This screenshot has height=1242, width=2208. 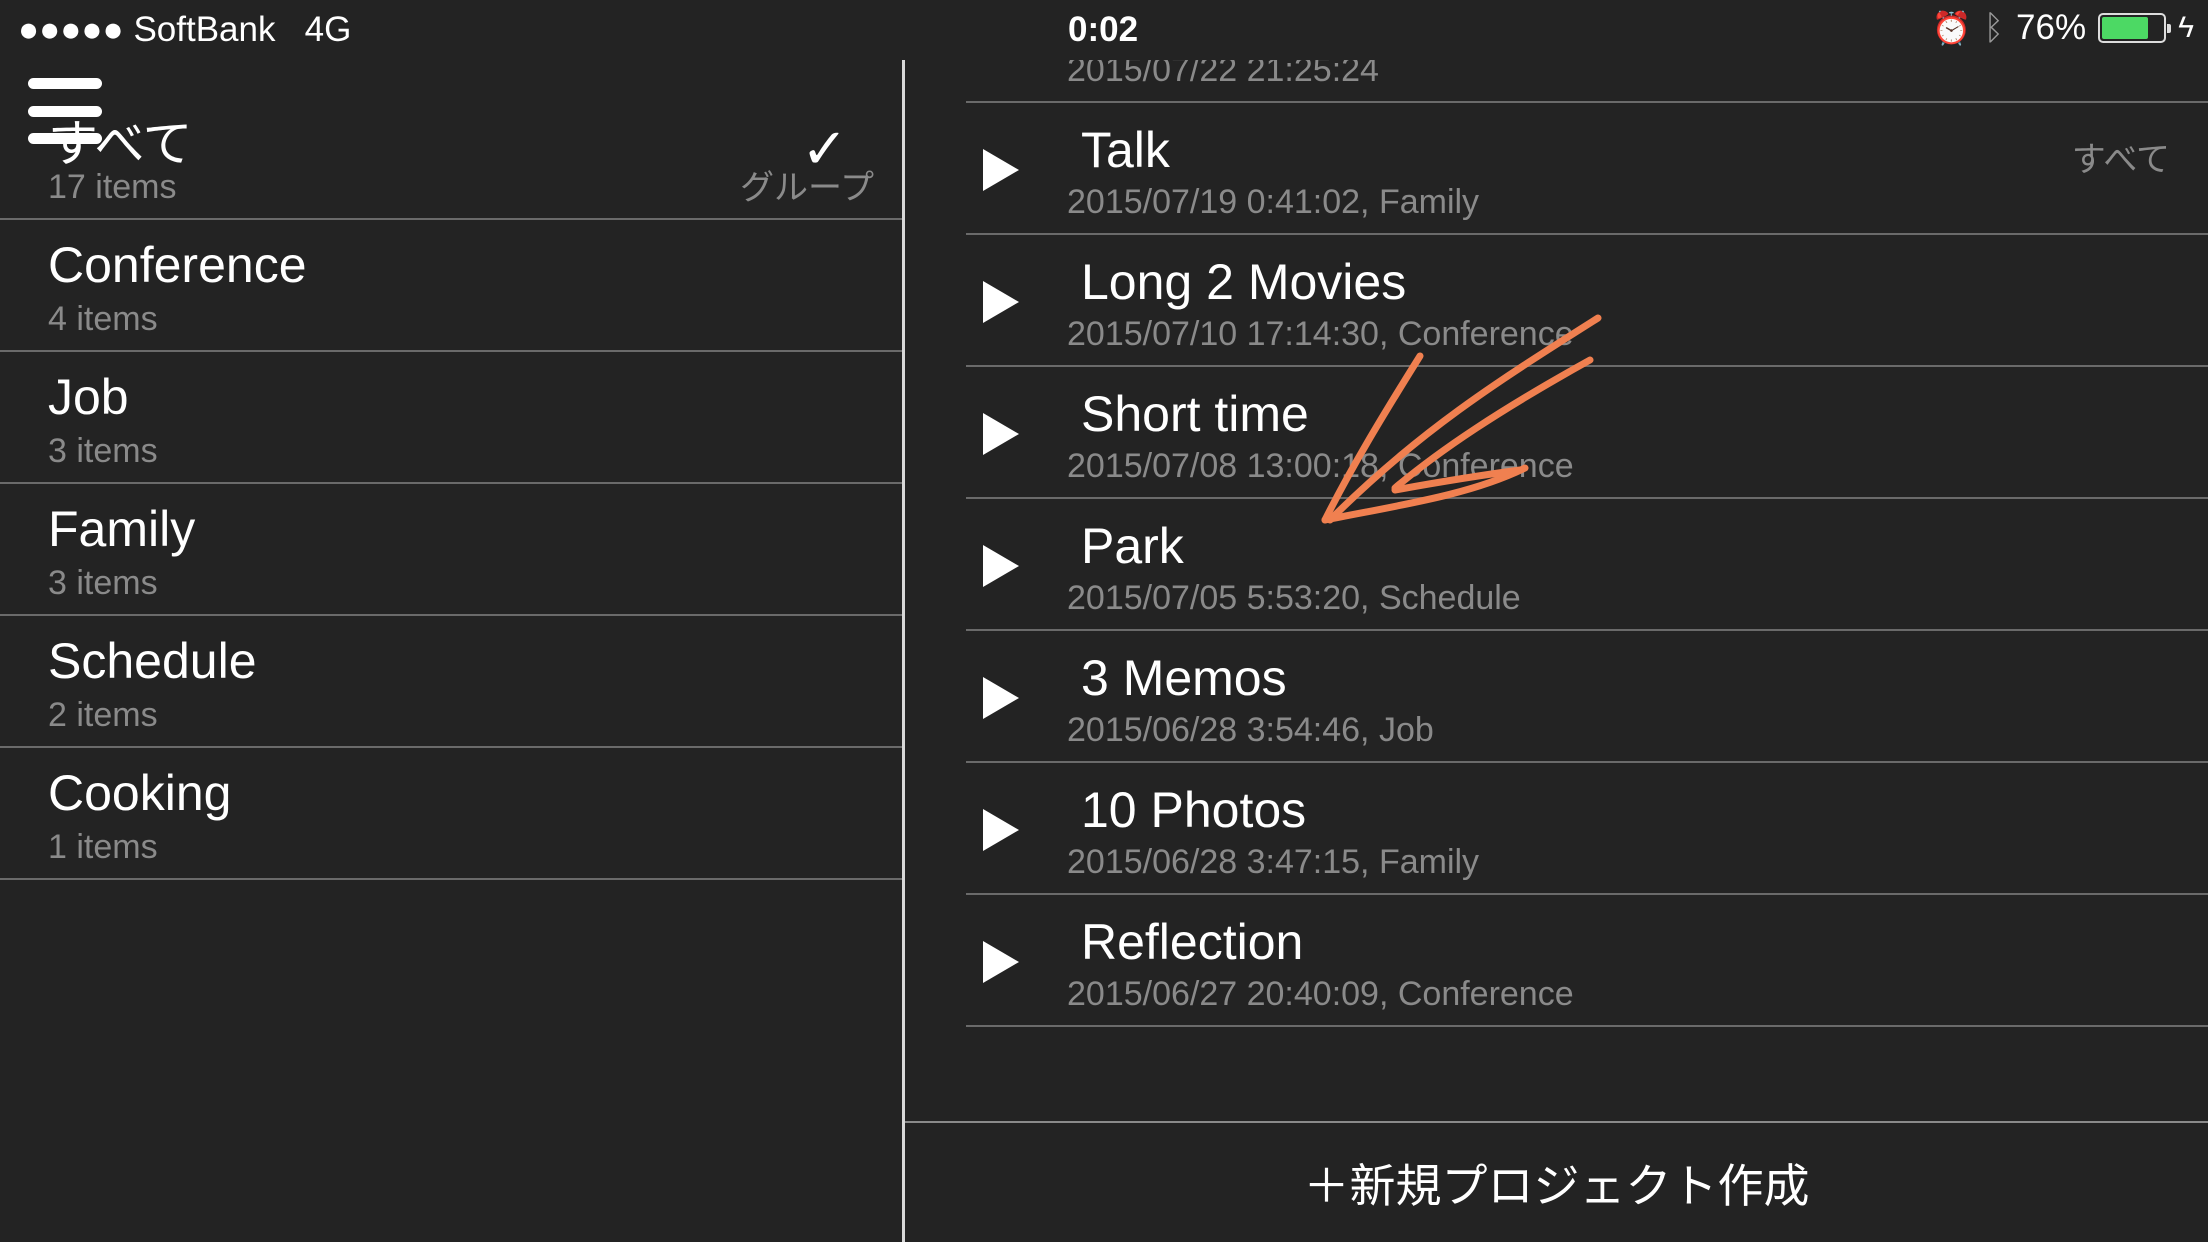 What do you see at coordinates (103, 715) in the screenshot?
I see `group-count: 2 items` at bounding box center [103, 715].